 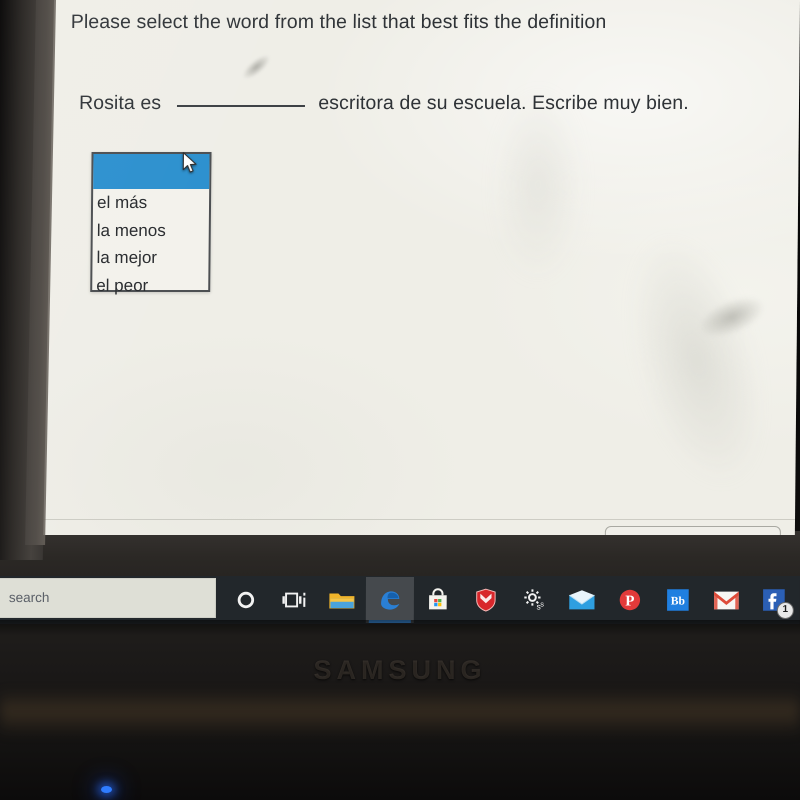 What do you see at coordinates (785, 610) in the screenshot?
I see `facebook-notification-badge: 1` at bounding box center [785, 610].